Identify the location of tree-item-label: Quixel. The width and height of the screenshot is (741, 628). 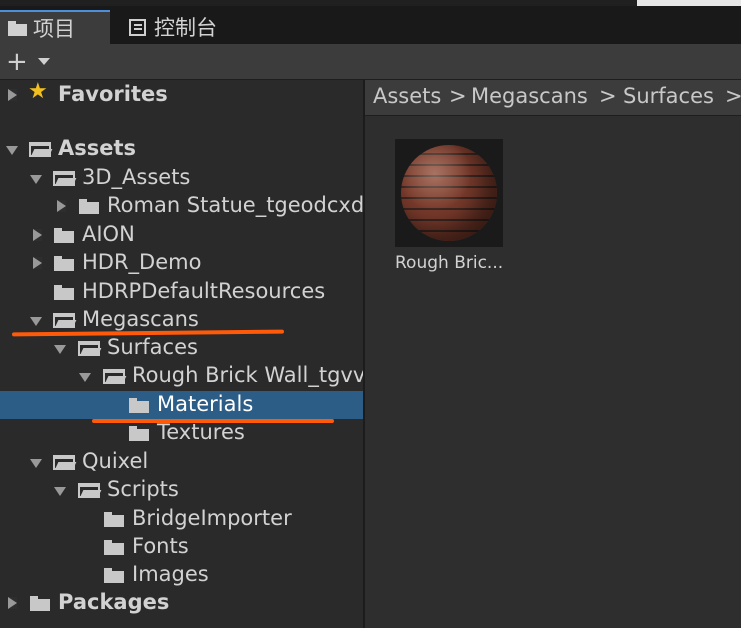
(115, 461).